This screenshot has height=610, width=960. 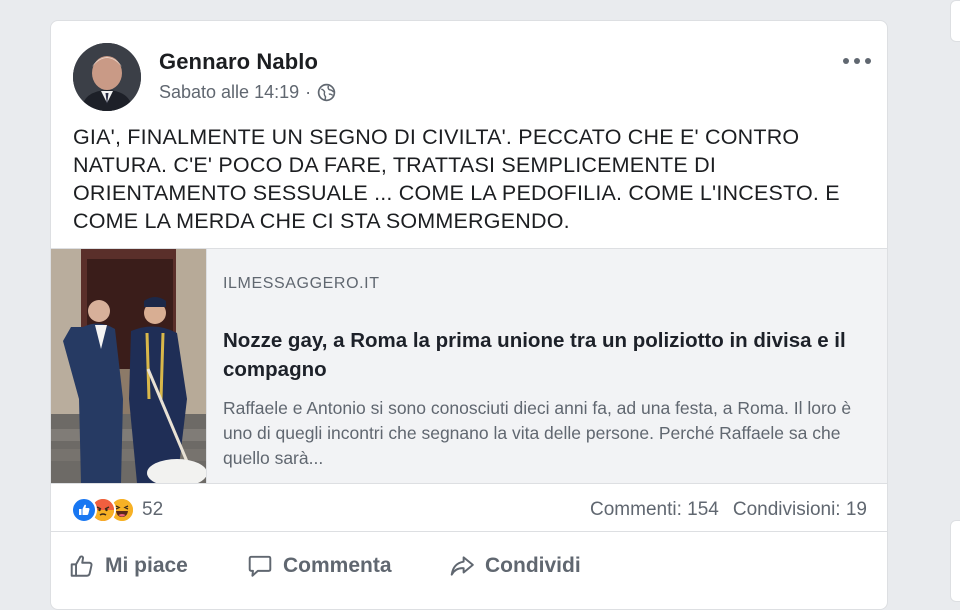 What do you see at coordinates (84, 510) in the screenshot?
I see `like-icon` at bounding box center [84, 510].